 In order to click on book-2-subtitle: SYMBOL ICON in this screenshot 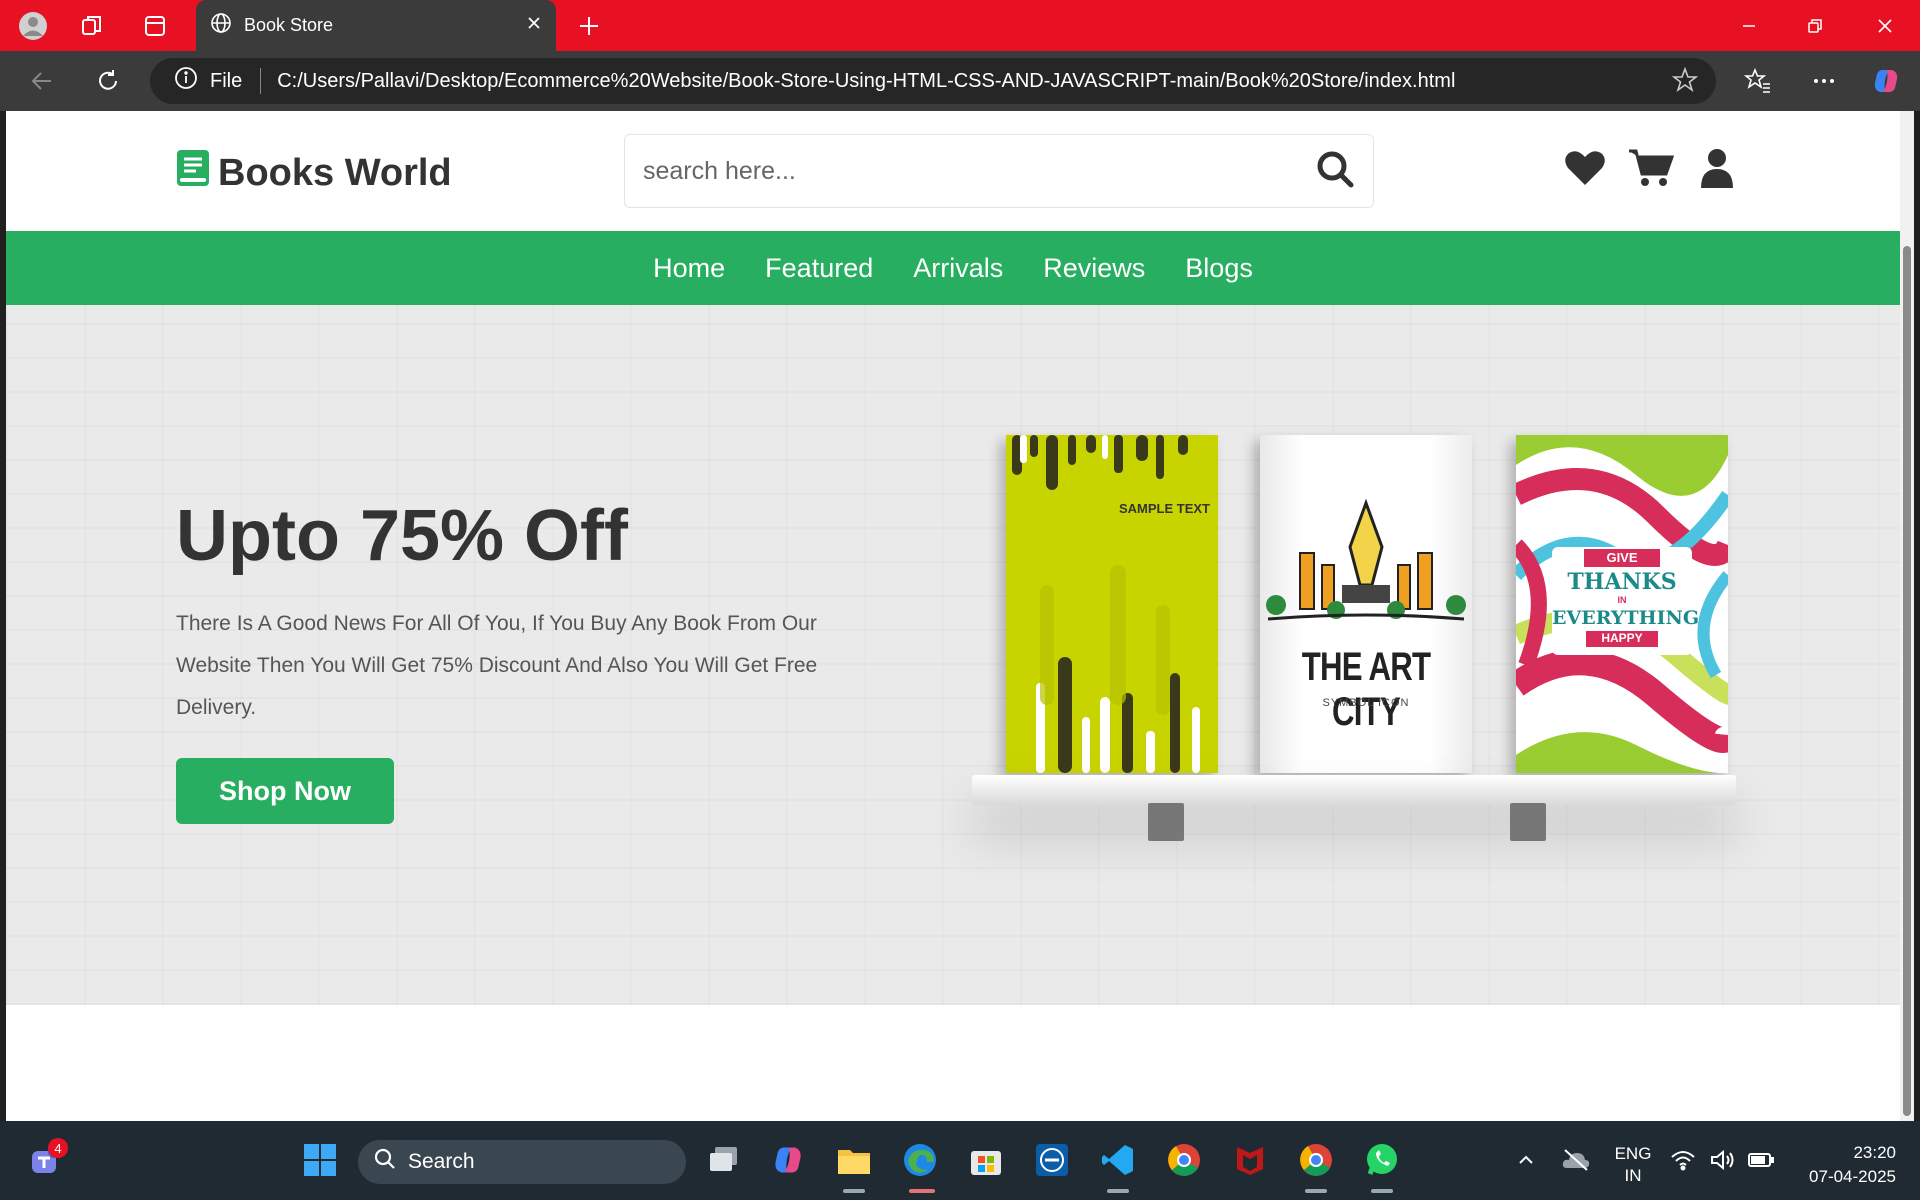, I will do `click(1366, 703)`.